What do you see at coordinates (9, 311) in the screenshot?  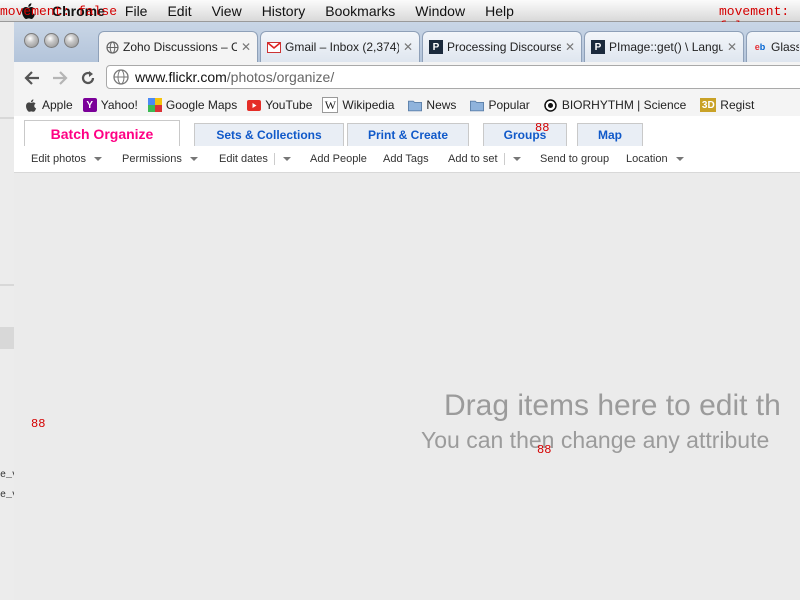 I see `background-window: e_v e_v` at bounding box center [9, 311].